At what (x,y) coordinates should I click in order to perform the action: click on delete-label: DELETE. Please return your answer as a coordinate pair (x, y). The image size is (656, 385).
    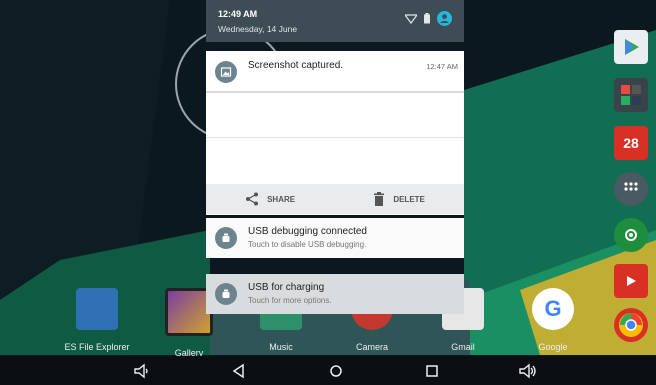
    Looking at the image, I should click on (409, 199).